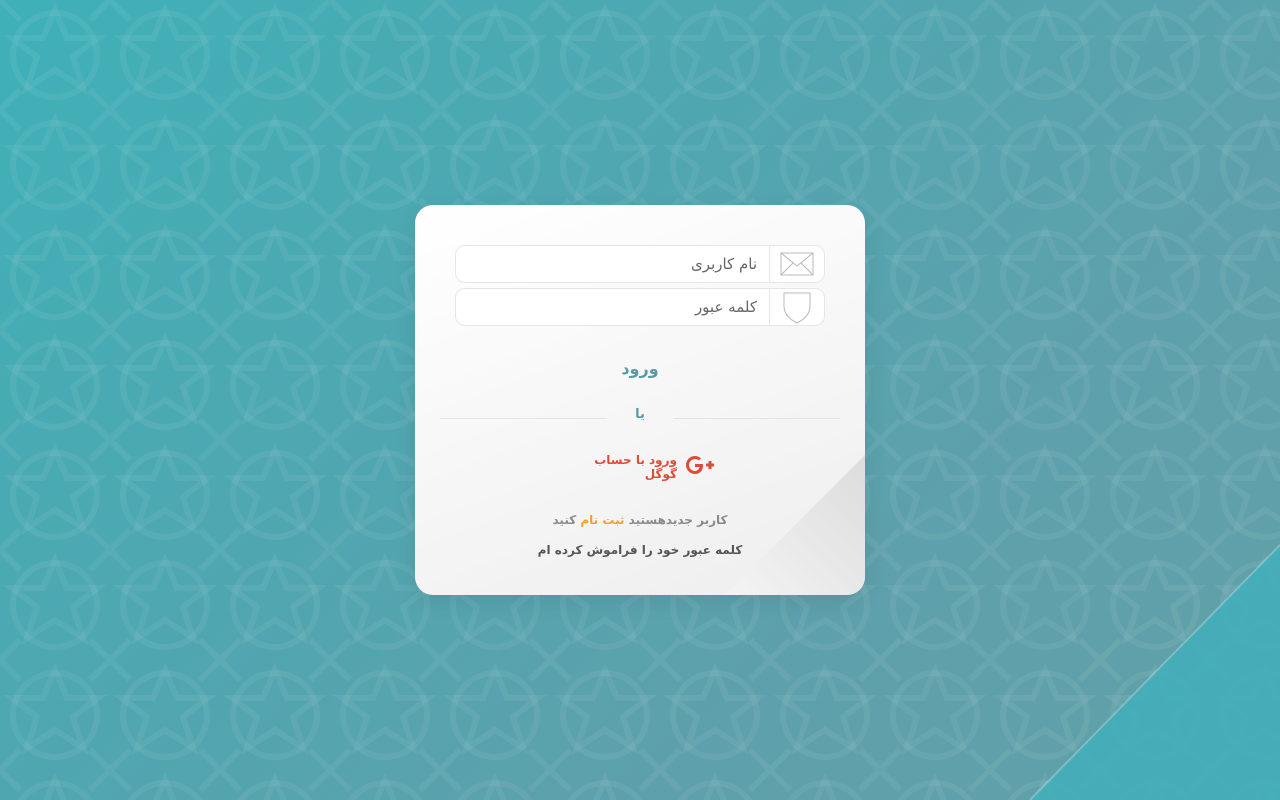  I want to click on forgot-password-link: کلمه عبور خود را فراموش کرده ام, so click(640, 550).